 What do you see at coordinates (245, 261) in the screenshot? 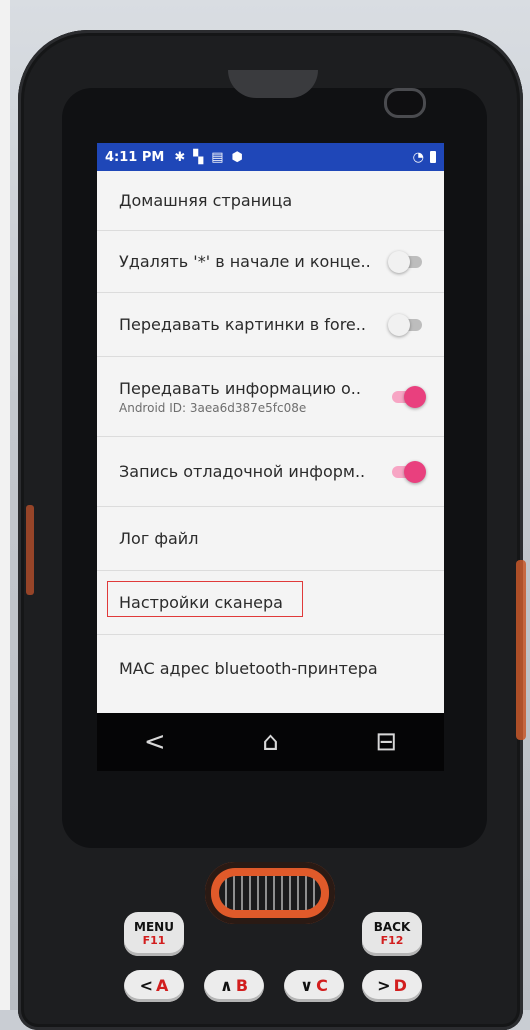
I see `setting-label: Удалять '*' в начале и конце..` at bounding box center [245, 261].